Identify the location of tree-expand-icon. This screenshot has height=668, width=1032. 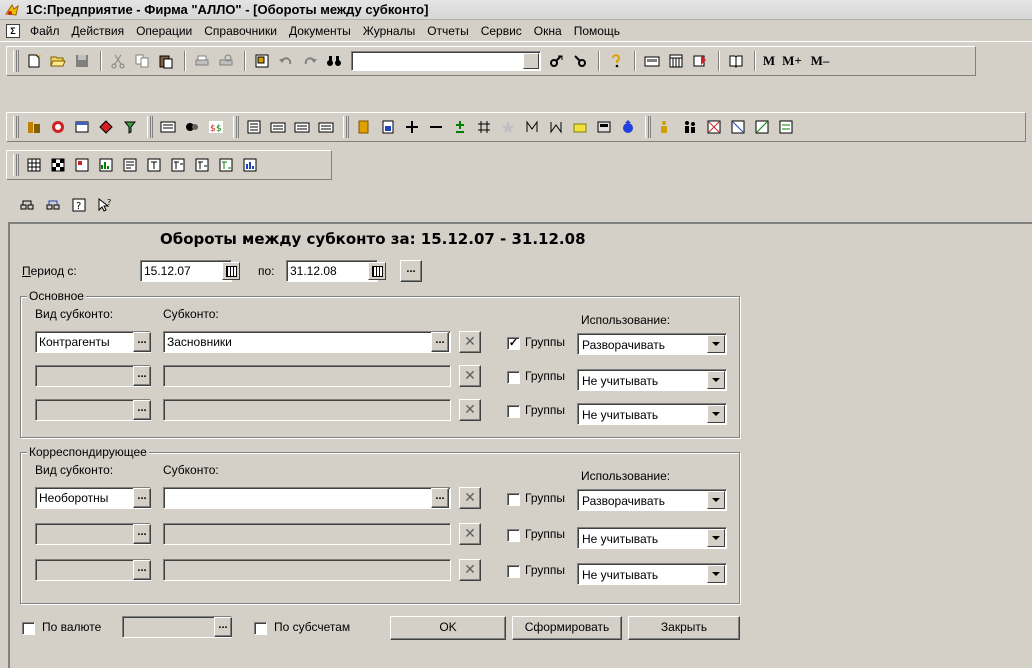
(27, 205).